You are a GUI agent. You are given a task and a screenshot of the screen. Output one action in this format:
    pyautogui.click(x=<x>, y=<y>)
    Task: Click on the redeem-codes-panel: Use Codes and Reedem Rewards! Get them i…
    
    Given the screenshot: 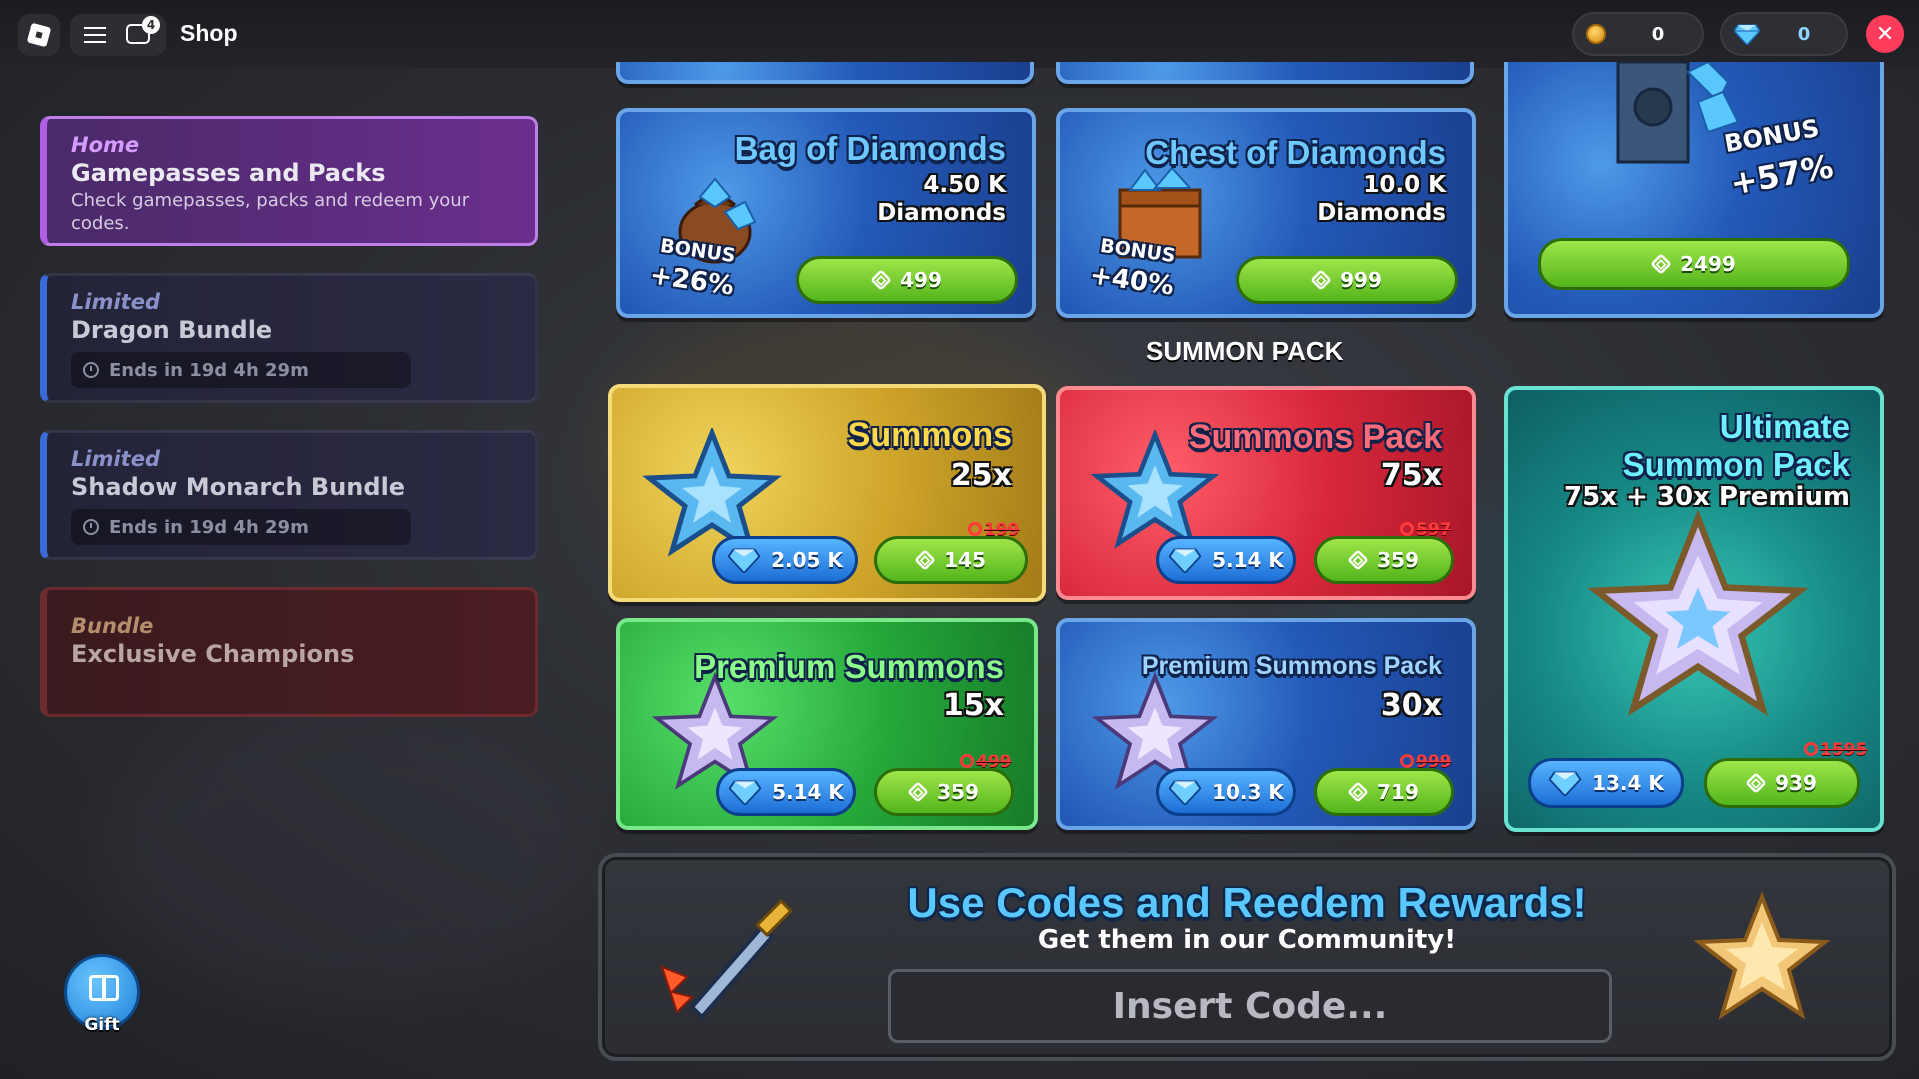 What is the action you would take?
    pyautogui.click(x=1247, y=957)
    